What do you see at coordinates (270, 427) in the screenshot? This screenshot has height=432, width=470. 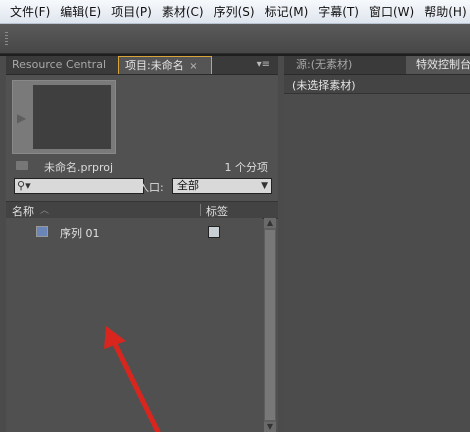 I see `scroll-down-icon: ▼` at bounding box center [270, 427].